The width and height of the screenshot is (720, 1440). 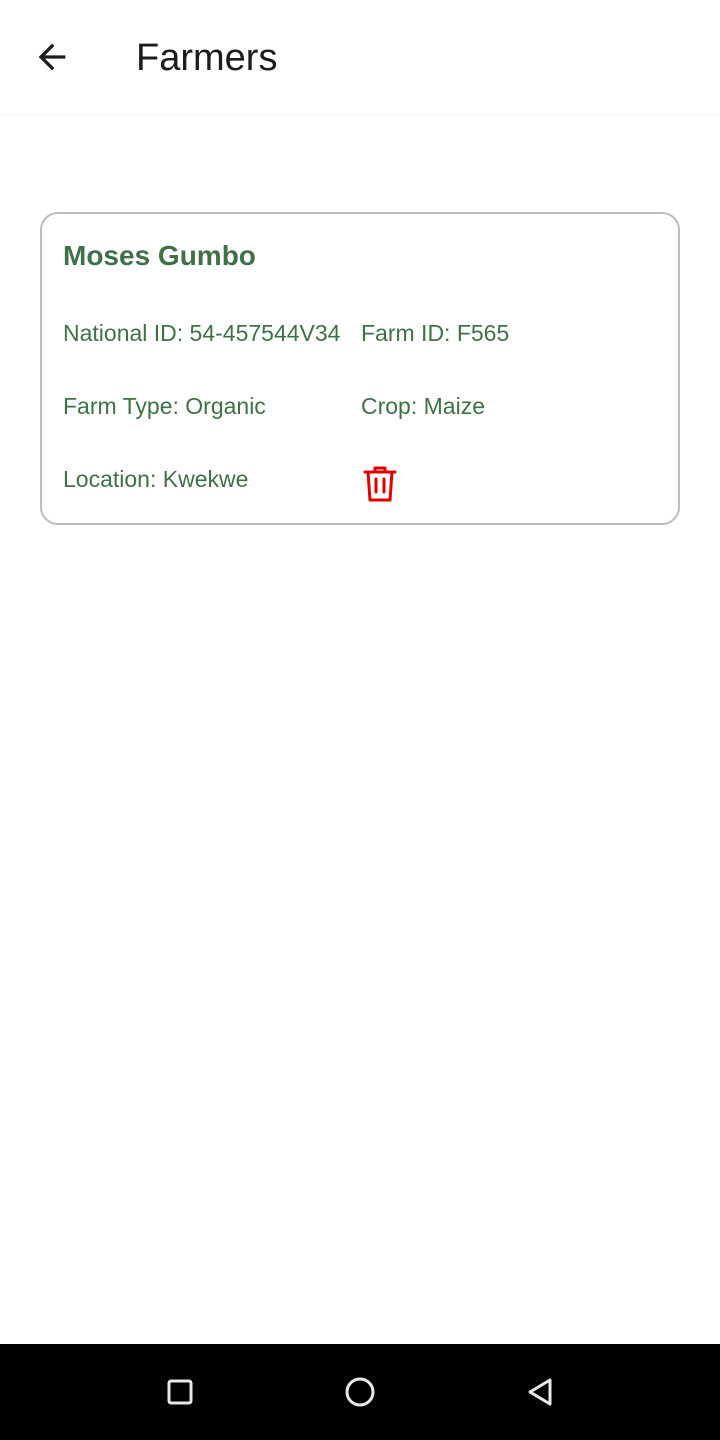 I want to click on arrow-left-icon, so click(x=52, y=57).